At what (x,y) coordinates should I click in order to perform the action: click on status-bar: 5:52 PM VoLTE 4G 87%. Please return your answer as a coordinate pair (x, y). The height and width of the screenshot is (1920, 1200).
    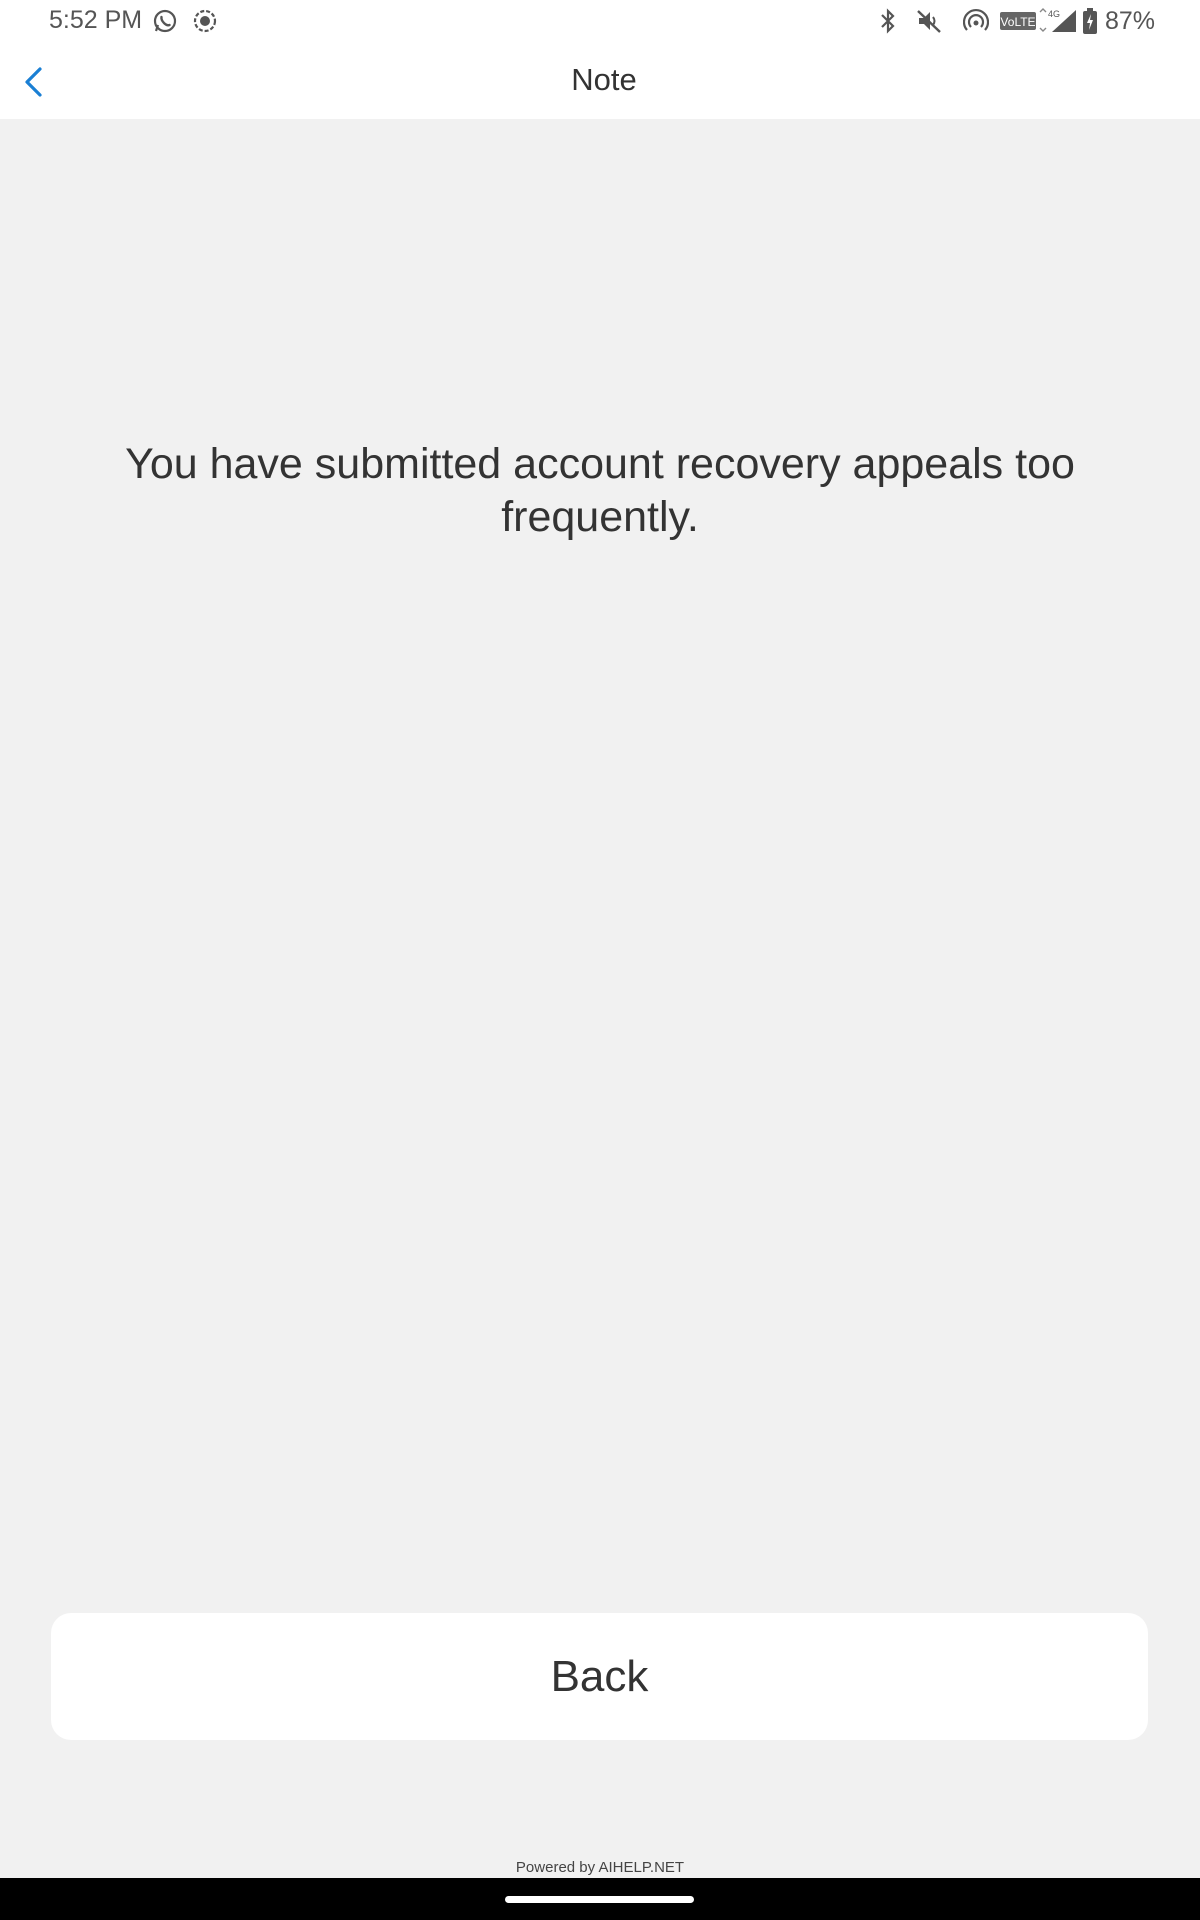
    Looking at the image, I should click on (600, 22).